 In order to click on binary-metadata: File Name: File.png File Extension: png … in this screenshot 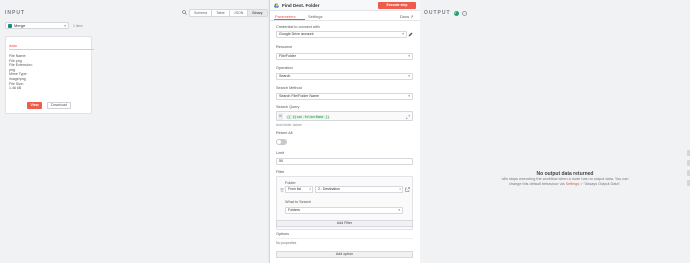, I will do `click(21, 72)`.